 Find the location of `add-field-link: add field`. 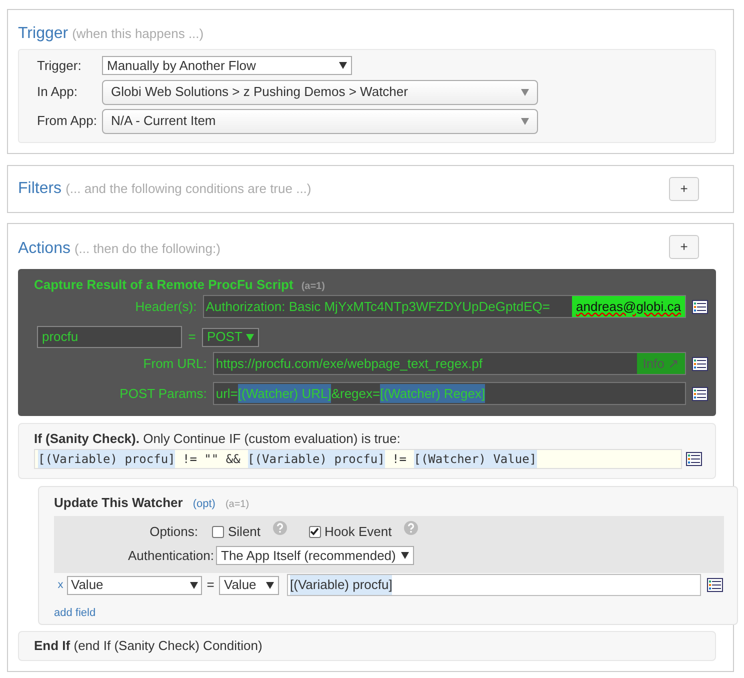

add-field-link: add field is located at coordinates (75, 613).